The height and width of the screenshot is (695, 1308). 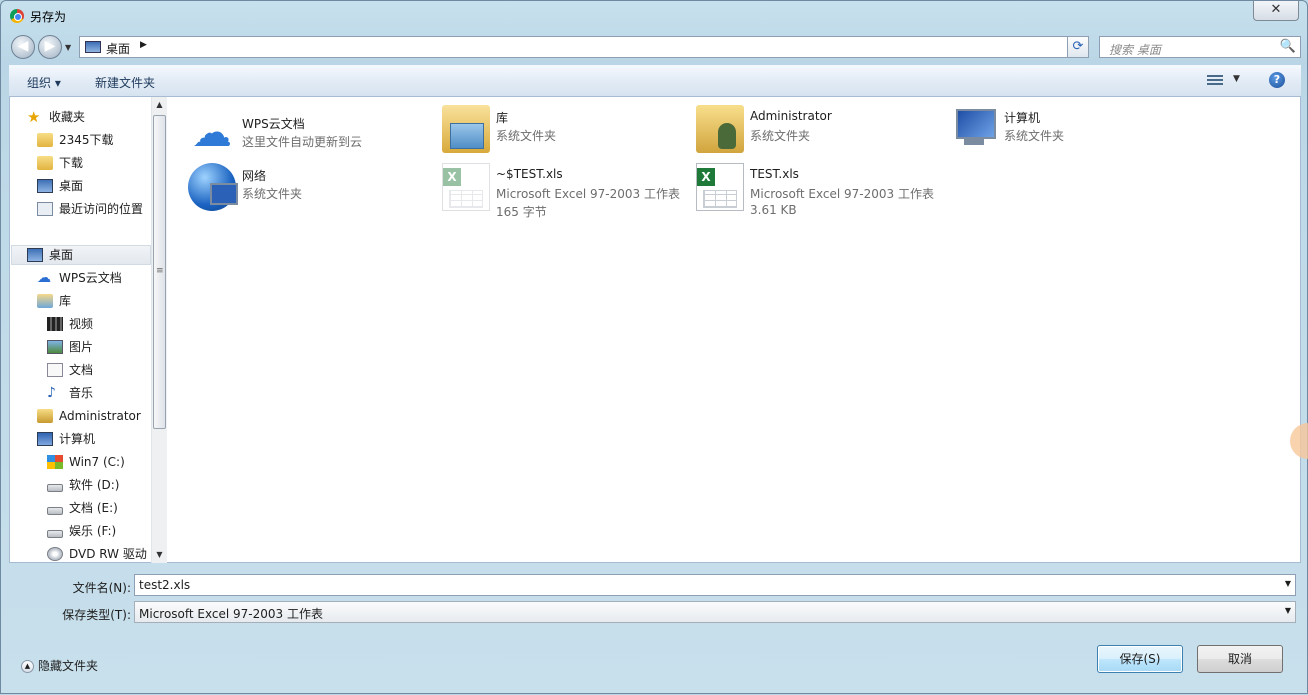 I want to click on video-icon, so click(x=55, y=323).